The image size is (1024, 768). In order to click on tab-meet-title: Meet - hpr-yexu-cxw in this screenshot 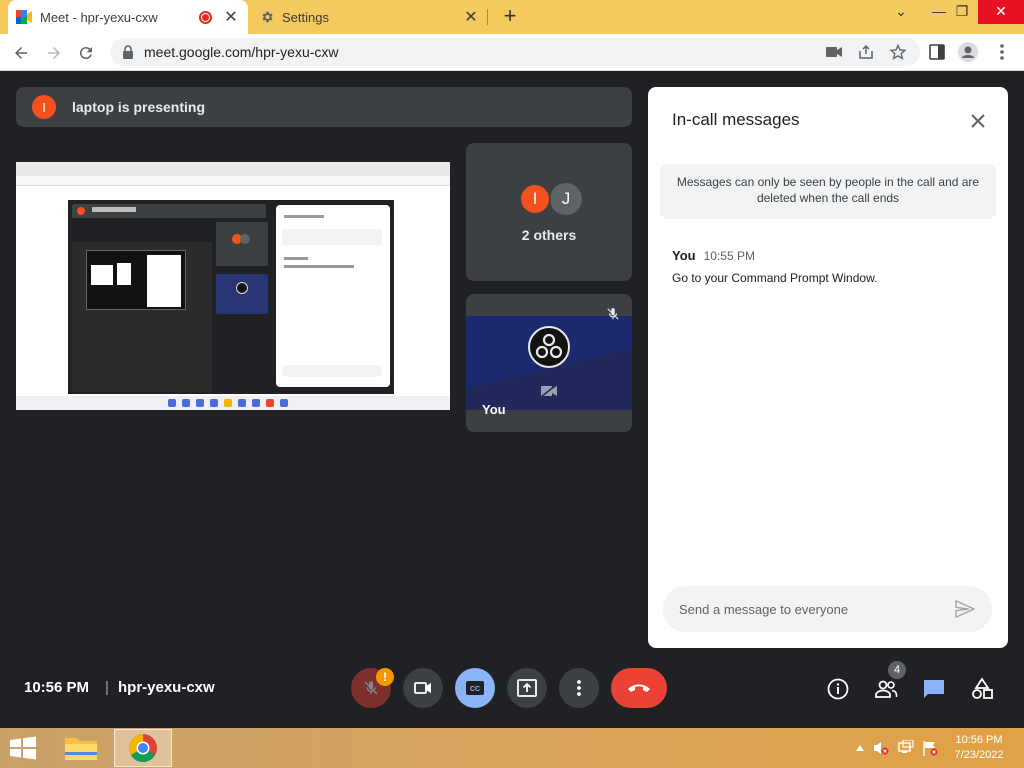, I will do `click(99, 17)`.